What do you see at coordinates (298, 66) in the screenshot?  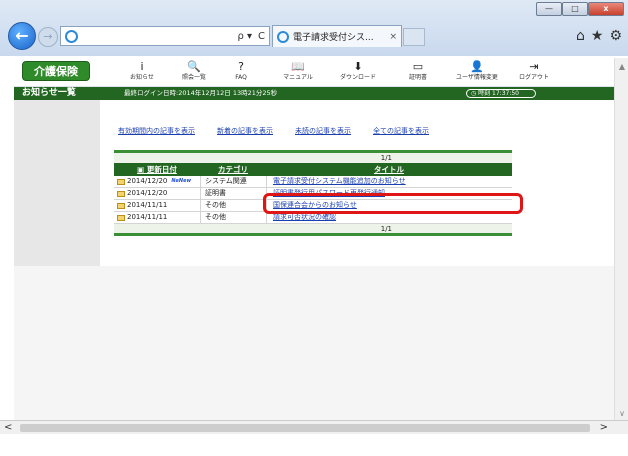 I see `book-icon: 📖` at bounding box center [298, 66].